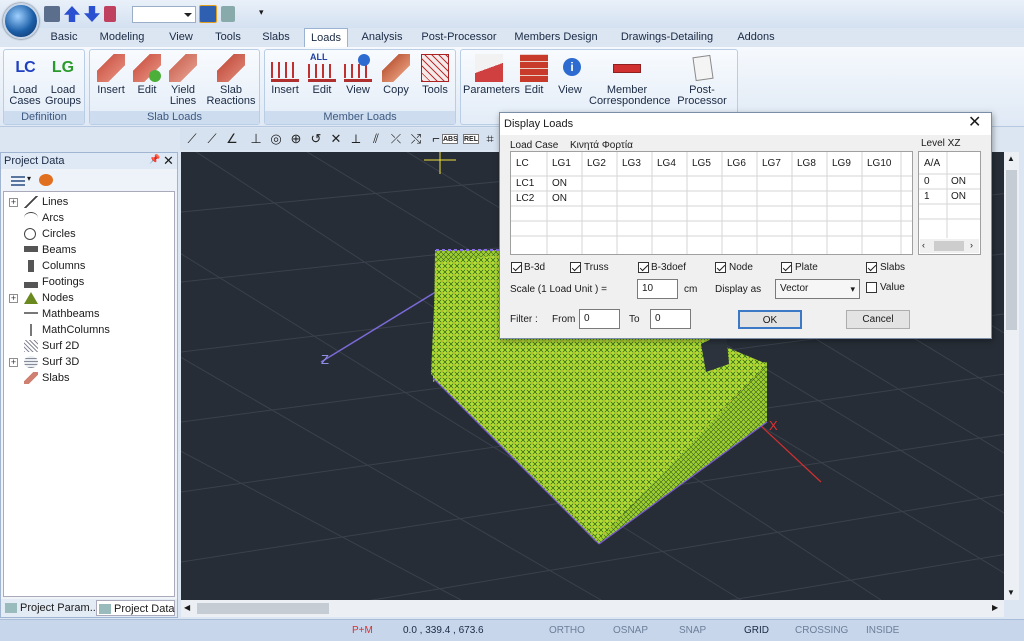 Image resolution: width=1024 pixels, height=641 pixels. What do you see at coordinates (702, 80) in the screenshot?
I see `post-processor-button: Post-Processor` at bounding box center [702, 80].